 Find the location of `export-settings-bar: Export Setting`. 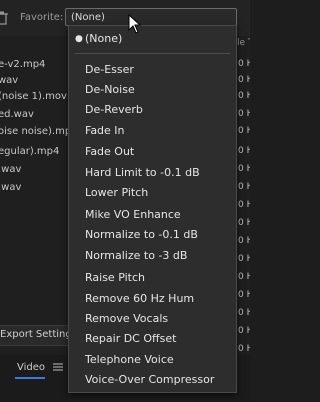

export-settings-bar: Export Setting is located at coordinates (36, 335).